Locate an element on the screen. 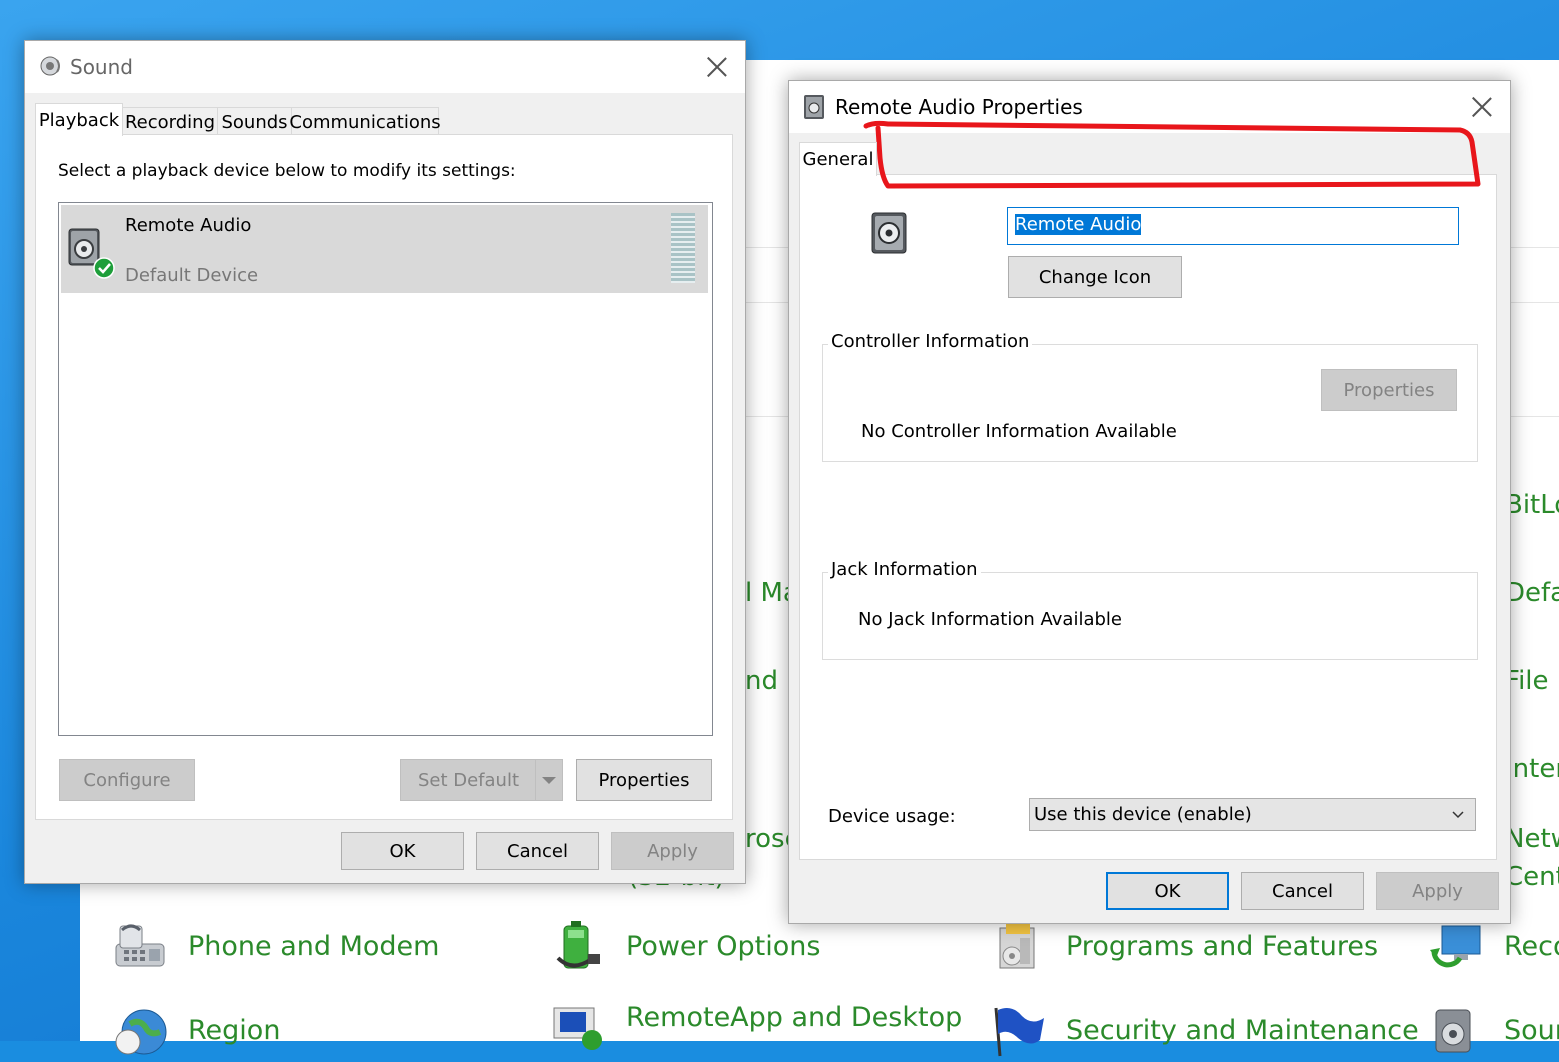 This screenshot has width=1559, height=1062. cp-item-phone-modem: Phone and Modem is located at coordinates (275, 946).